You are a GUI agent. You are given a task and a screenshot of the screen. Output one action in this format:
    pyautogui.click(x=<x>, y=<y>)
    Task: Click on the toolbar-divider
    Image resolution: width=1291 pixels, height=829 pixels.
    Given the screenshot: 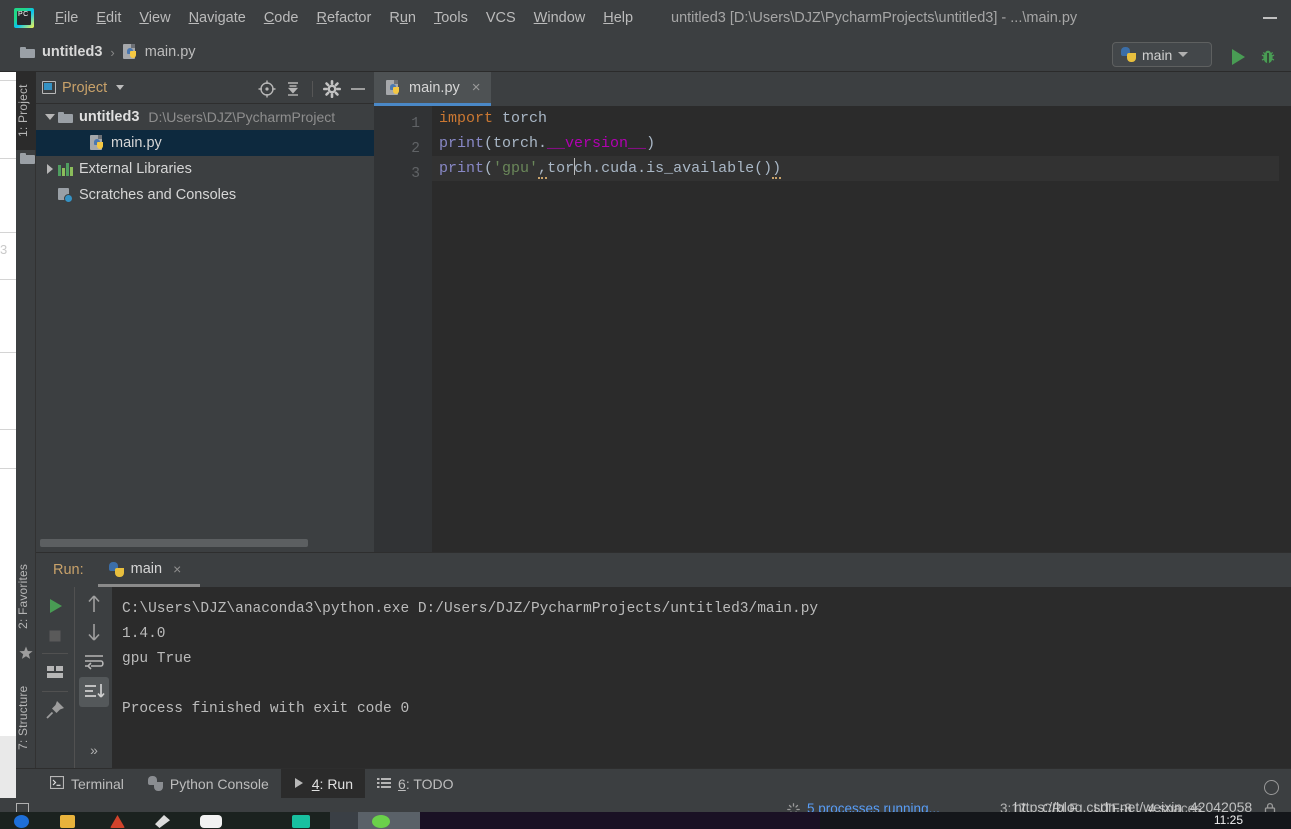 What is the action you would take?
    pyautogui.click(x=312, y=89)
    